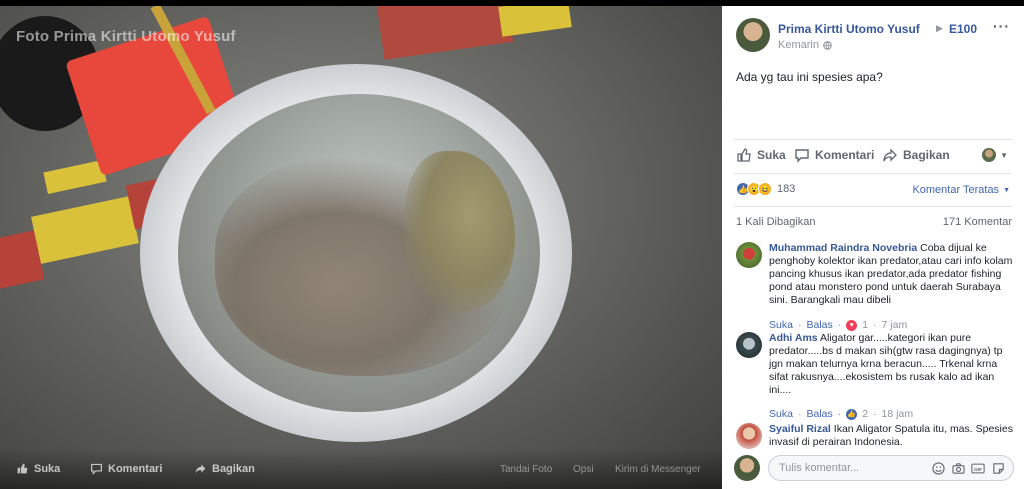  What do you see at coordinates (776, 222) in the screenshot?
I see `share-count: 1 Kali Dibagikan` at bounding box center [776, 222].